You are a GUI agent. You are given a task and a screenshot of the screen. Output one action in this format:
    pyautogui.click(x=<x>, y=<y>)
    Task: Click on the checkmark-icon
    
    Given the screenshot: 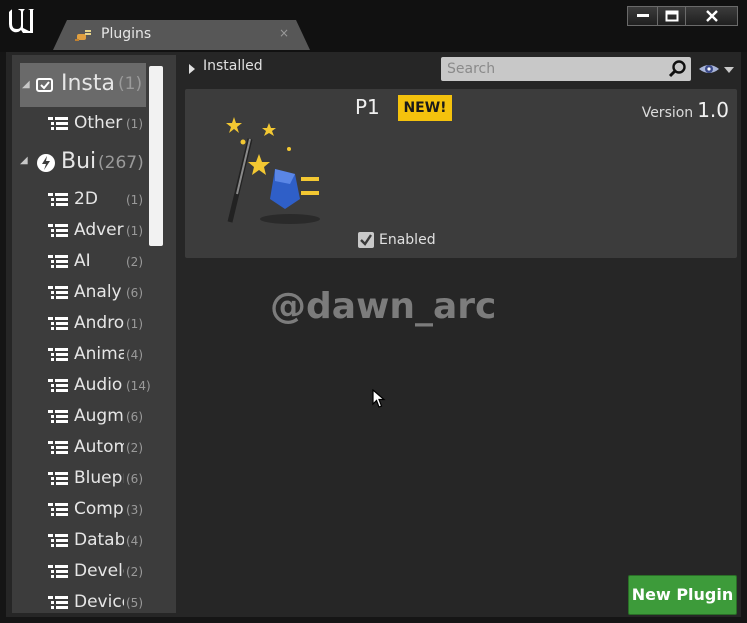 What is the action you would take?
    pyautogui.click(x=366, y=240)
    